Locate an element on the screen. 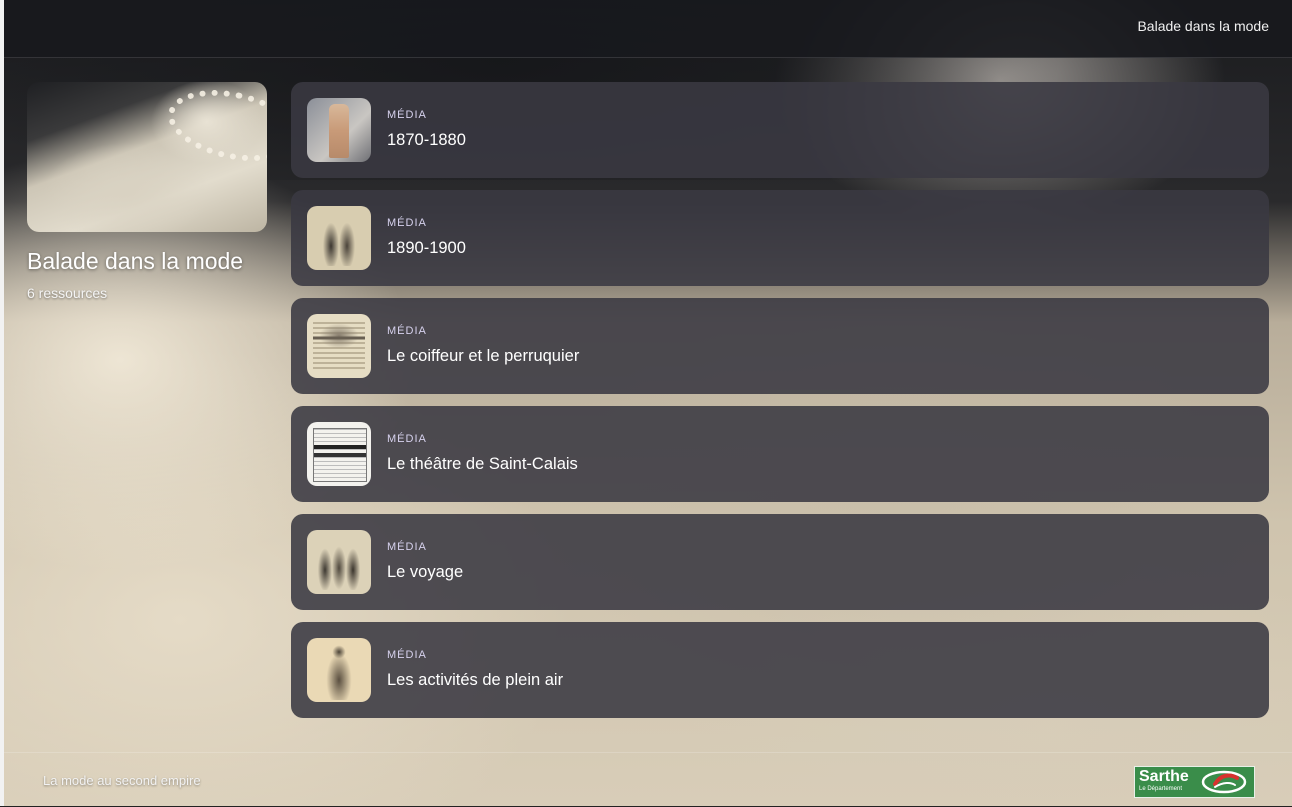 This screenshot has height=807, width=1292. footer-text: La mode au second empire is located at coordinates (122, 780).